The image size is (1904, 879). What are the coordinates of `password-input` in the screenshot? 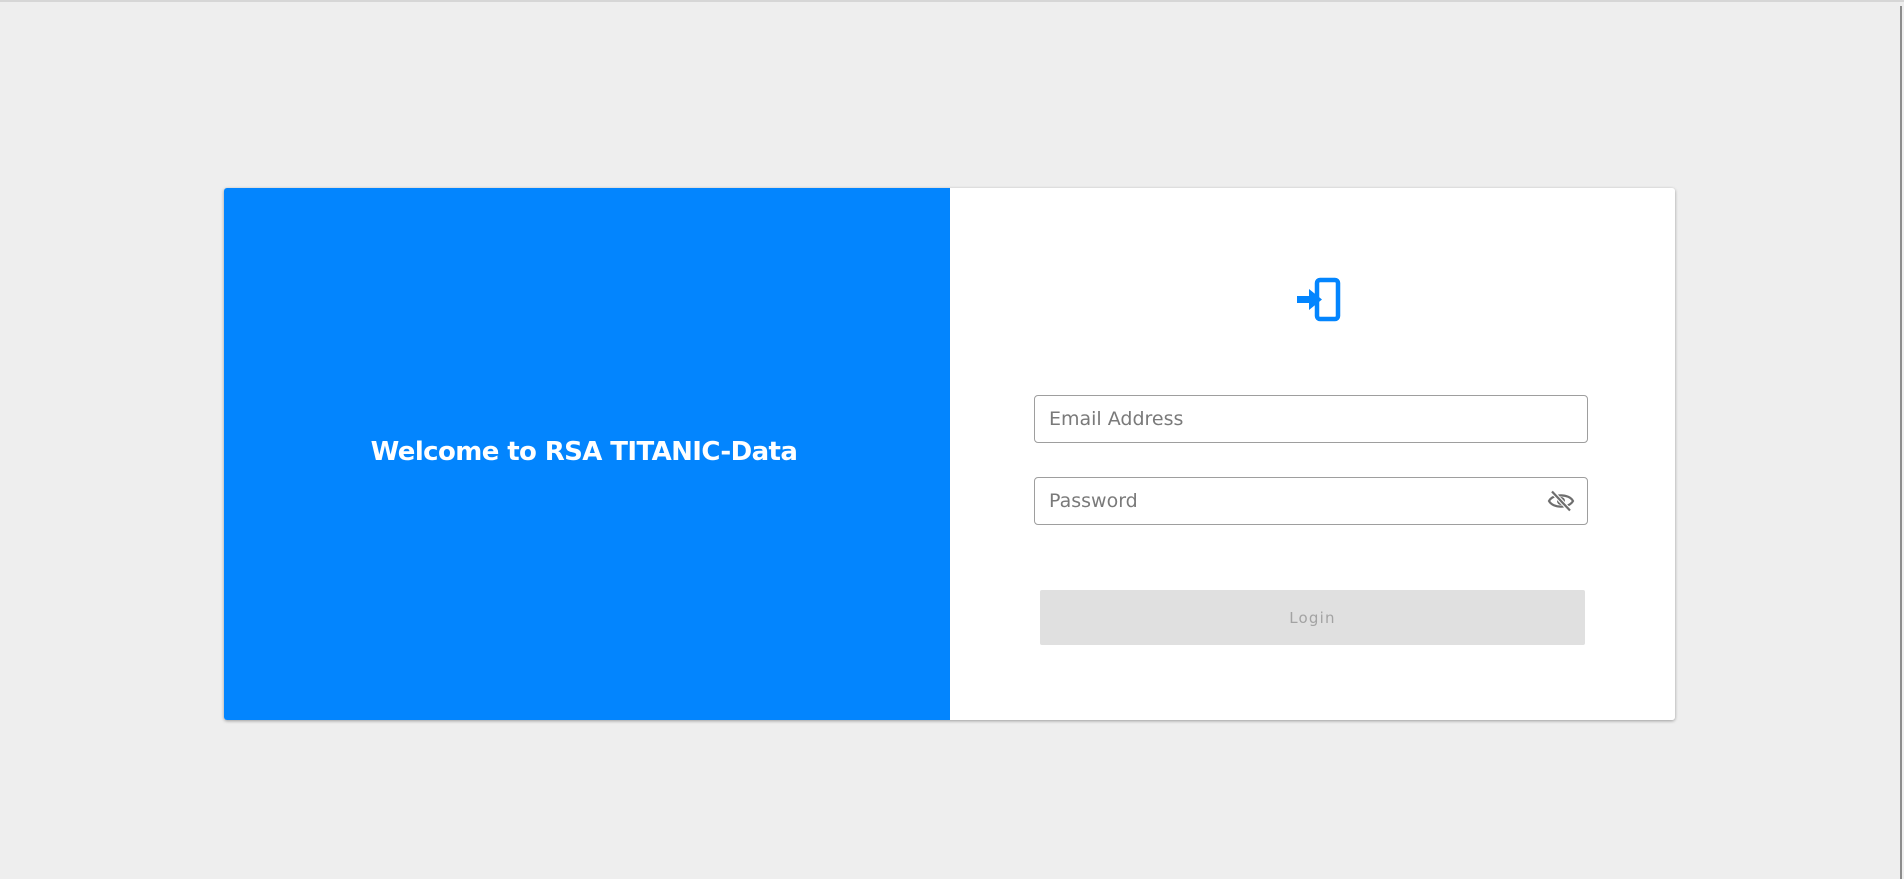 It's located at (1311, 501).